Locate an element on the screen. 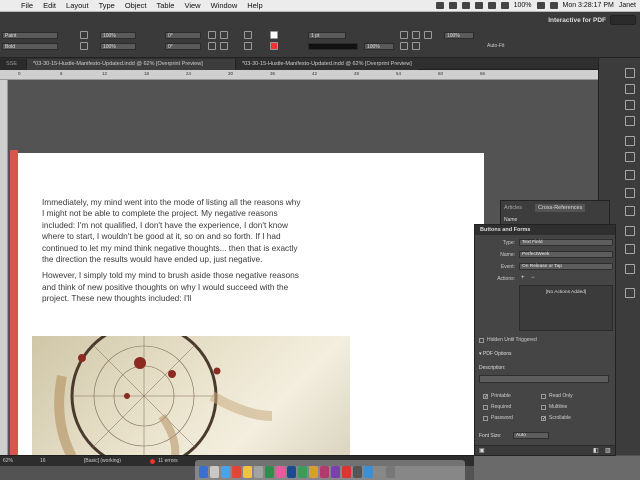  wifi-icon is located at coordinates (491, 5).